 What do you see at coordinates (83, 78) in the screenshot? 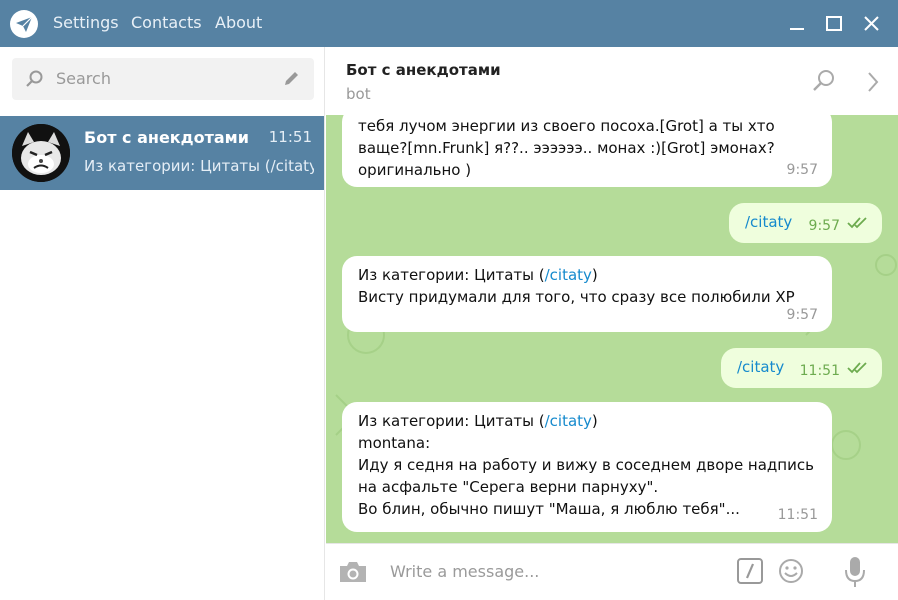
I see `search-input: Search` at bounding box center [83, 78].